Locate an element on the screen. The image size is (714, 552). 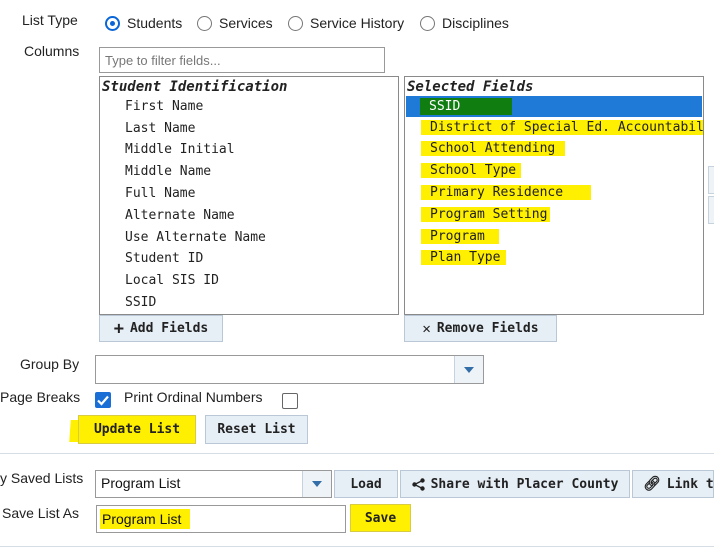
saved-lists-label: y Saved Lists is located at coordinates (42, 478).